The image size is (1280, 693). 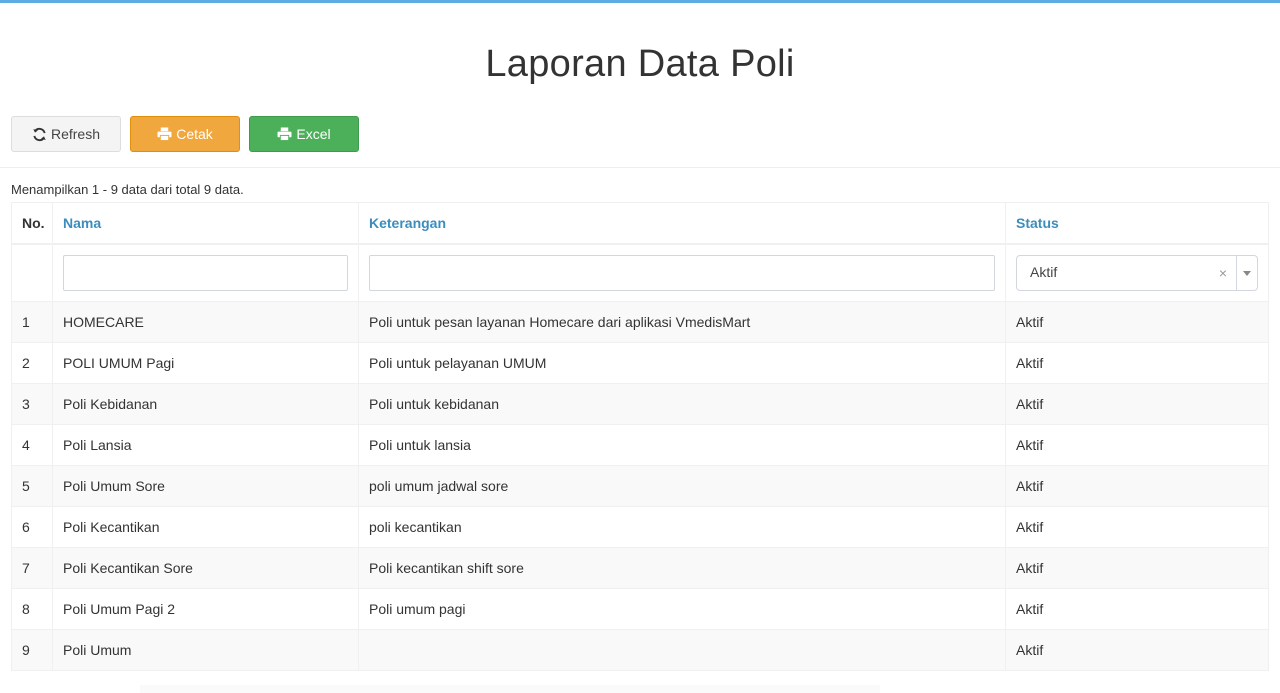 I want to click on cell-no: 5, so click(x=32, y=486).